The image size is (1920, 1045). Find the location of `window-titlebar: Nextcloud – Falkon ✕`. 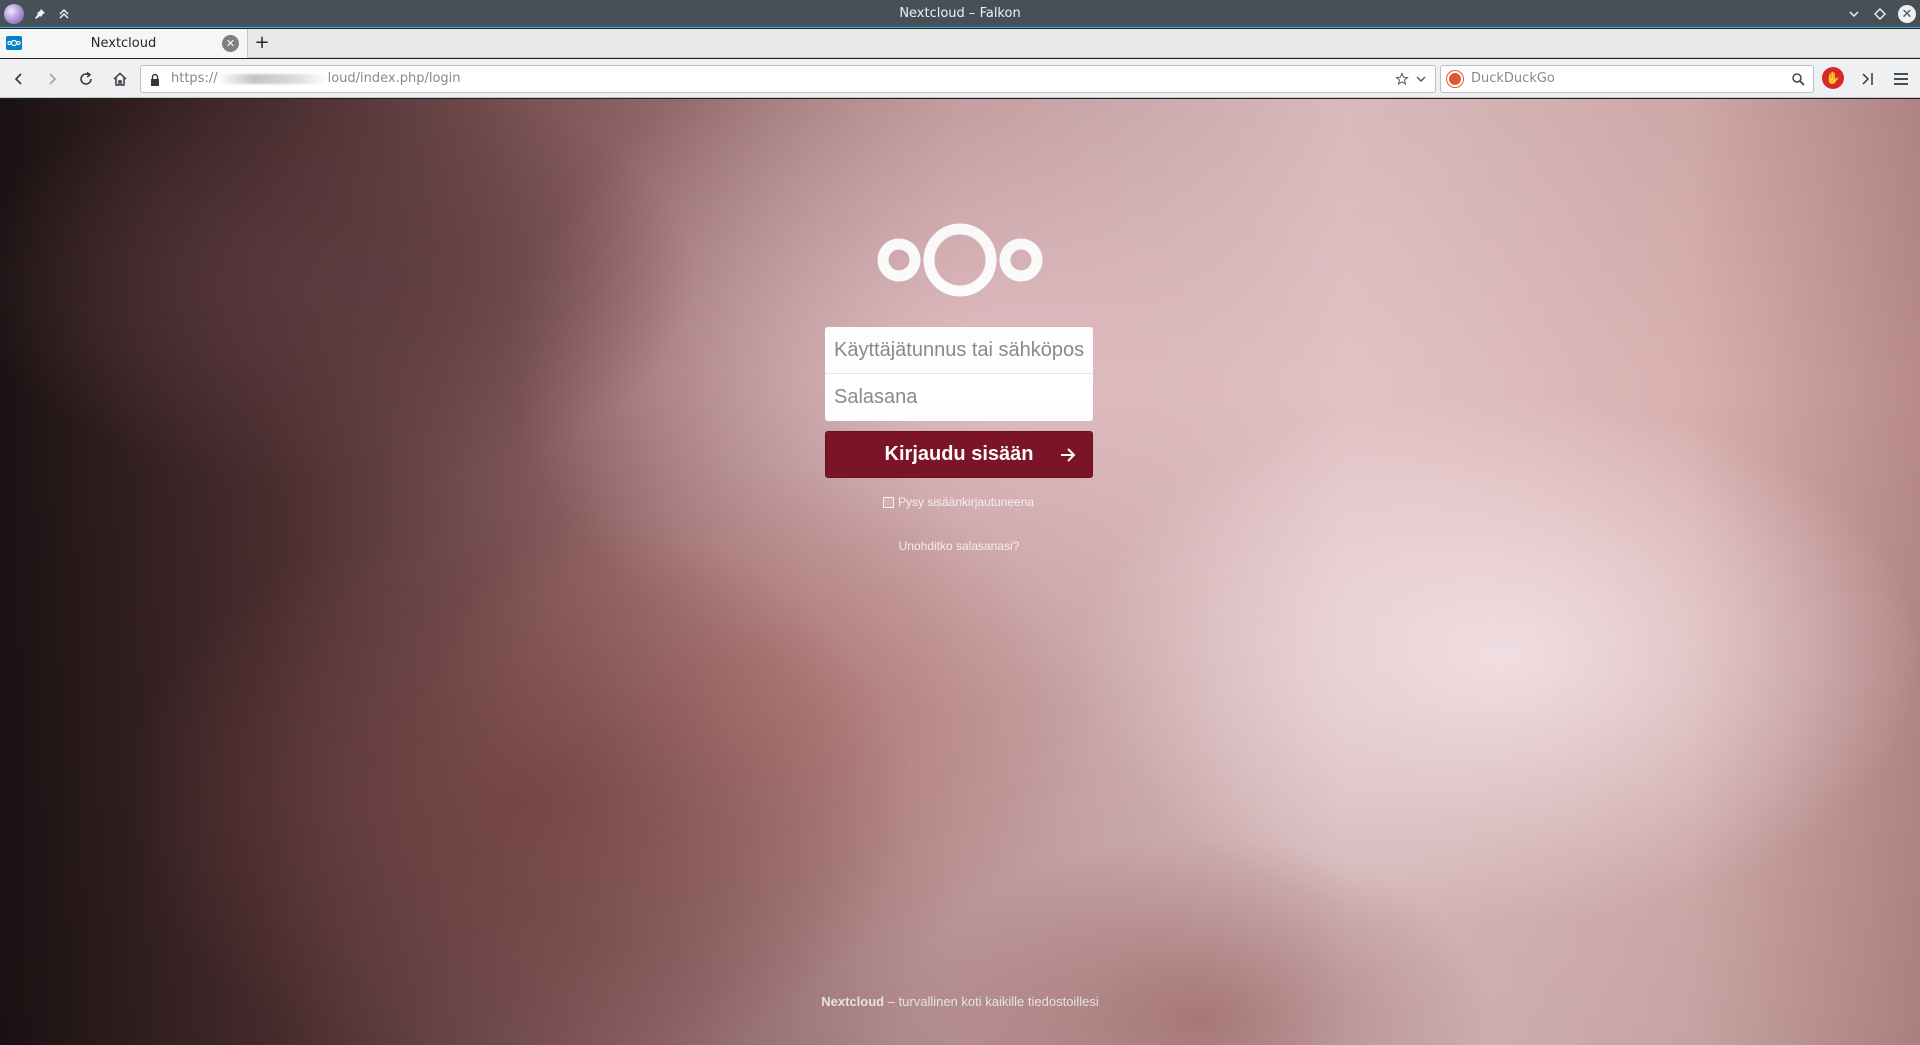

window-titlebar: Nextcloud – Falkon ✕ is located at coordinates (960, 14).